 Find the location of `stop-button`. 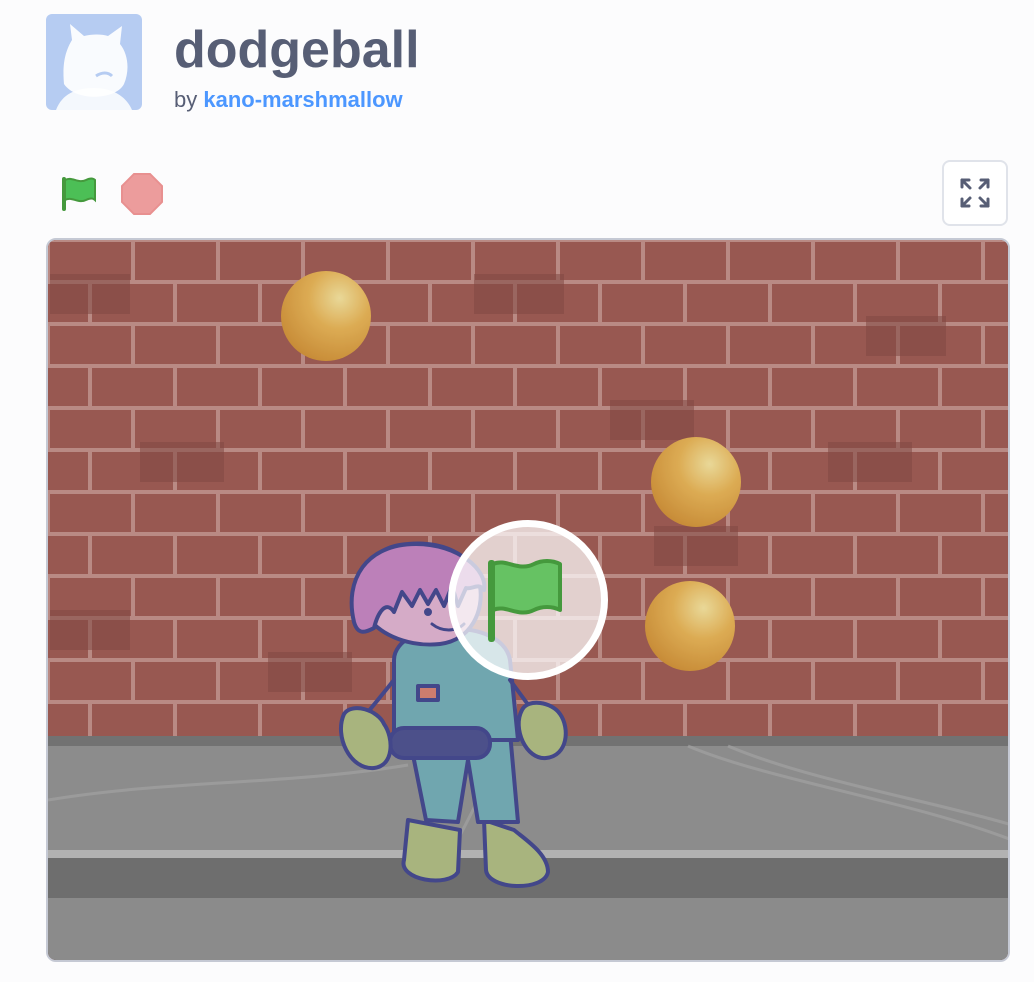

stop-button is located at coordinates (142, 194).